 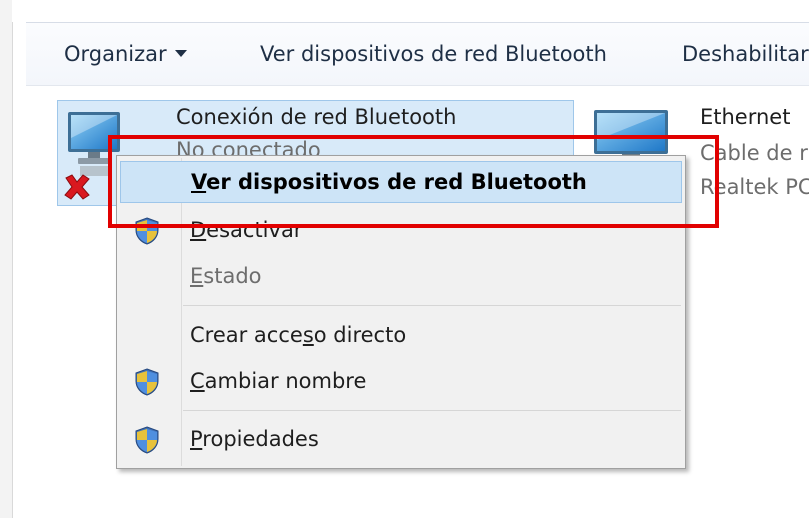 I want to click on menu-item-disable: Desactivar, so click(x=401, y=230).